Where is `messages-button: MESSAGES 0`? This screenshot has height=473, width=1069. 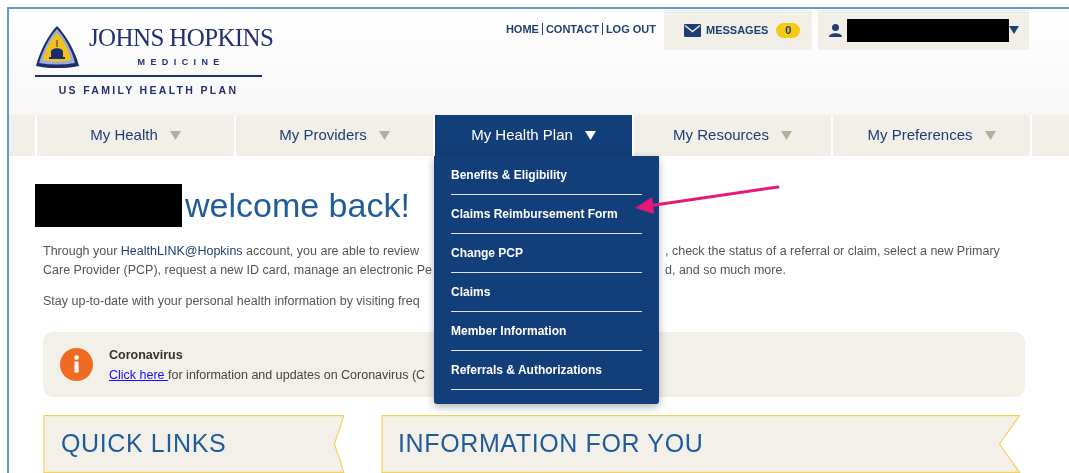 messages-button: MESSAGES 0 is located at coordinates (738, 30).